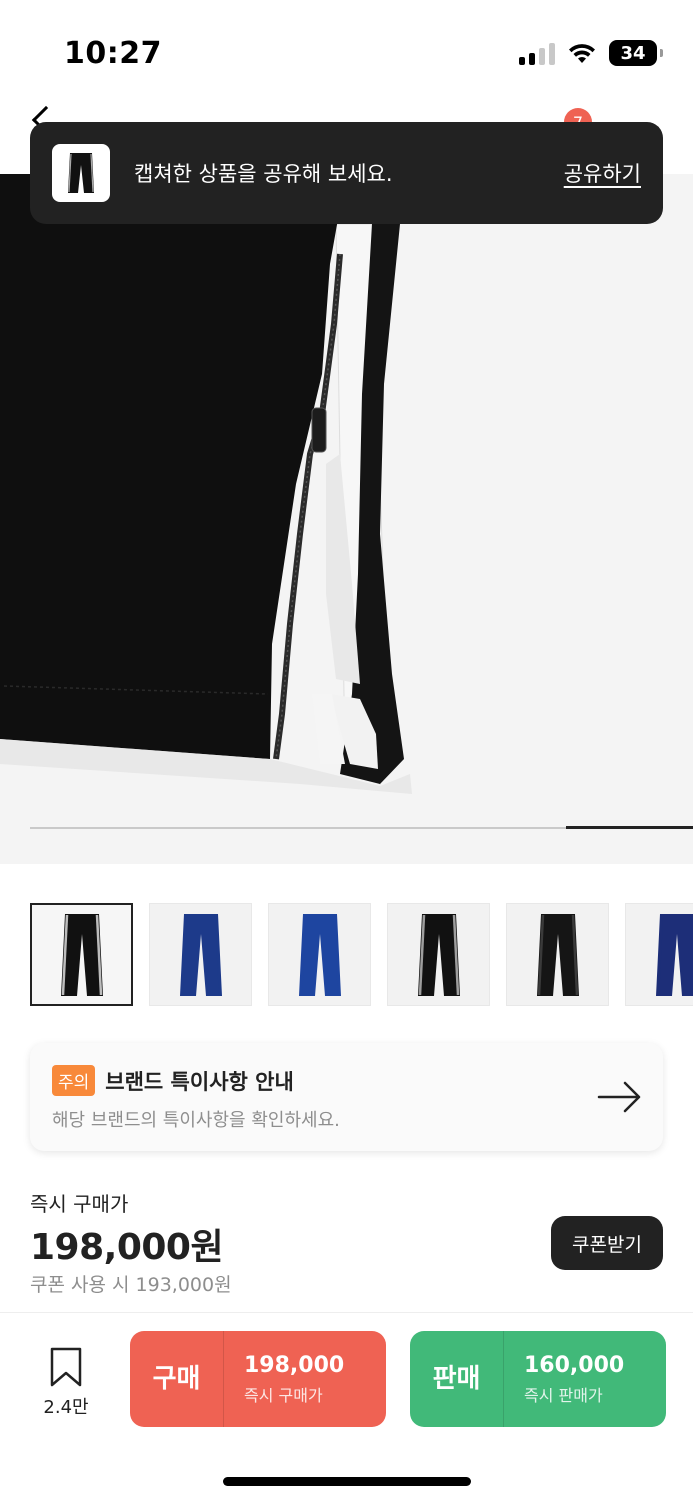 Image resolution: width=693 pixels, height=1500 pixels. I want to click on buy-caption: 즉시 구매가, so click(283, 1395).